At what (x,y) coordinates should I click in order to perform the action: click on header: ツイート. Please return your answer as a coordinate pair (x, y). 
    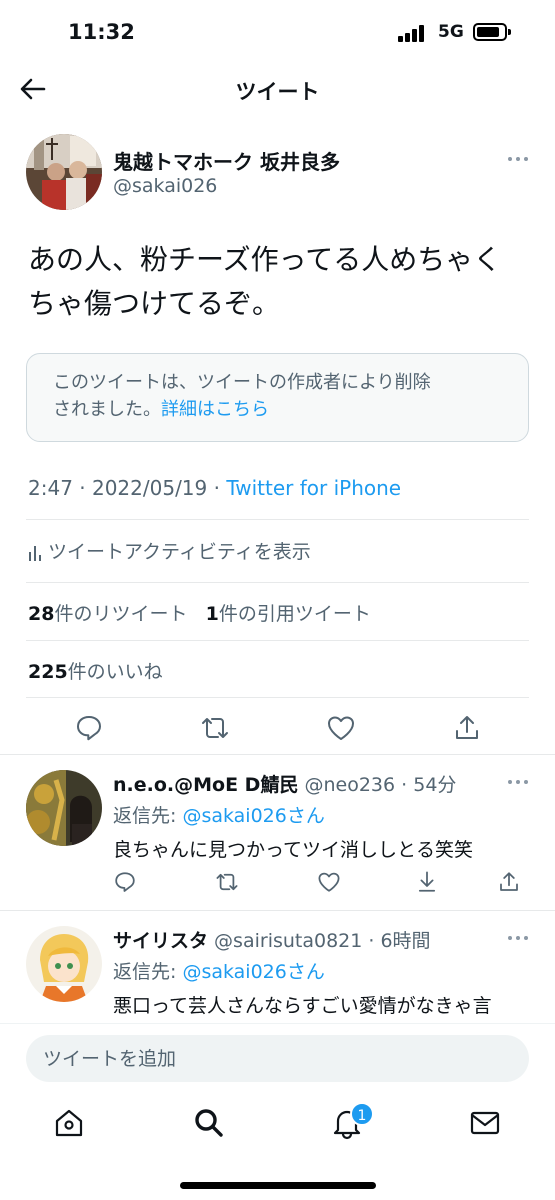
    Looking at the image, I should click on (277, 90).